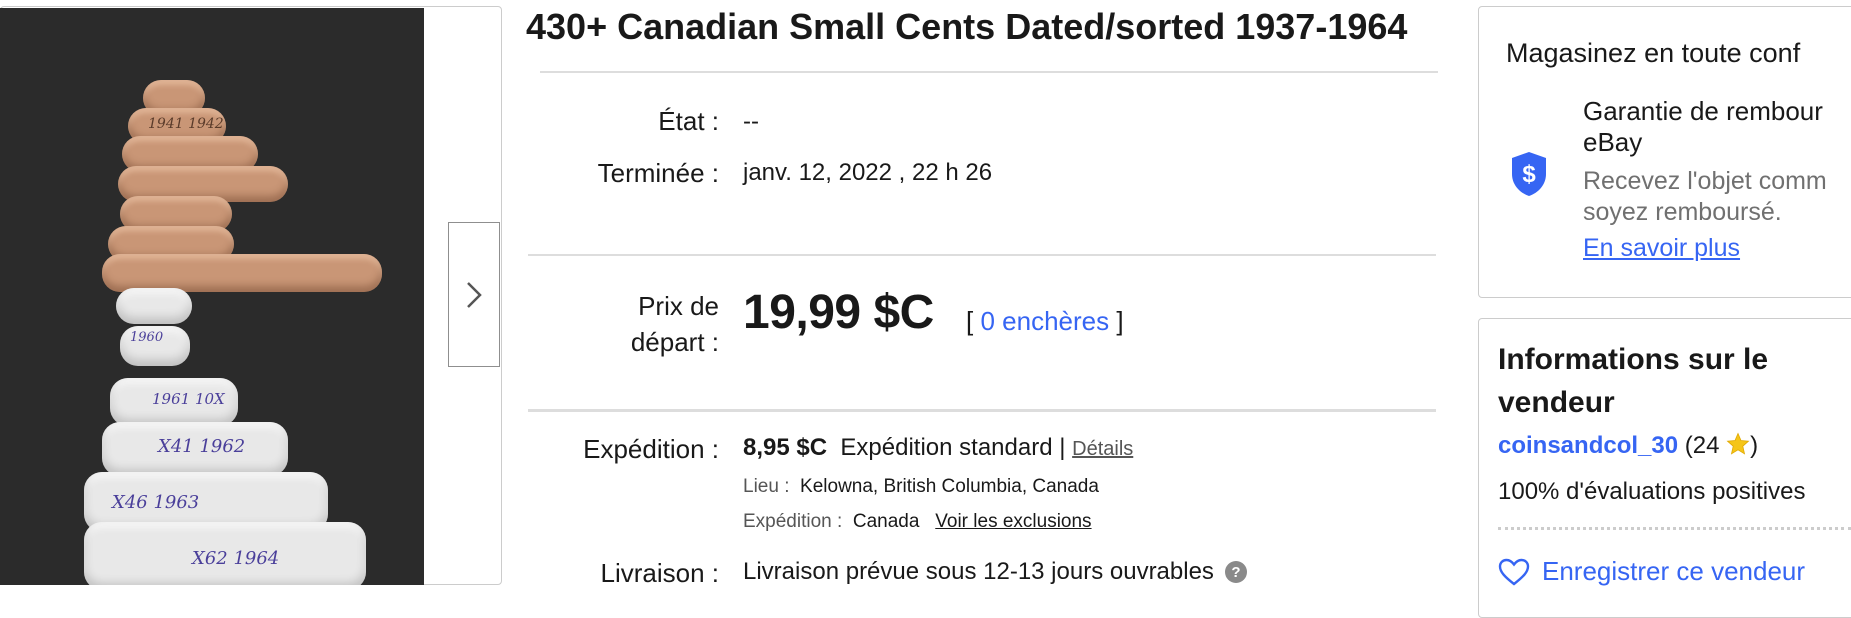  Describe the element at coordinates (766, 486) in the screenshot. I see `location-label: Lieu :` at that location.